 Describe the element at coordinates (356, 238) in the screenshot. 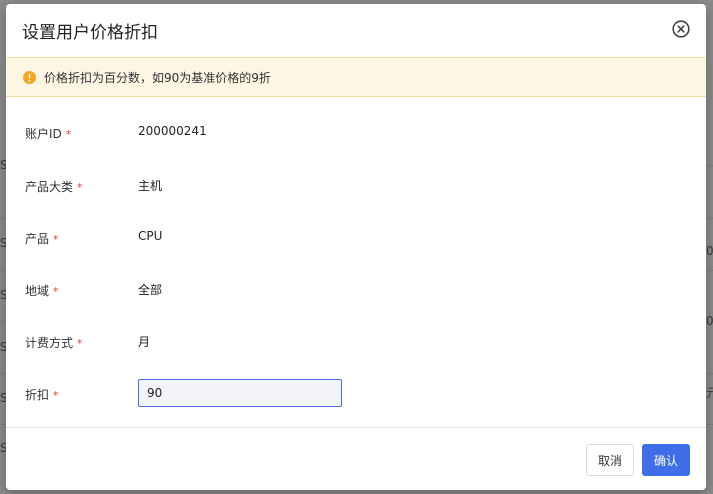

I see `form-row-product: 产品 * CPU` at that location.